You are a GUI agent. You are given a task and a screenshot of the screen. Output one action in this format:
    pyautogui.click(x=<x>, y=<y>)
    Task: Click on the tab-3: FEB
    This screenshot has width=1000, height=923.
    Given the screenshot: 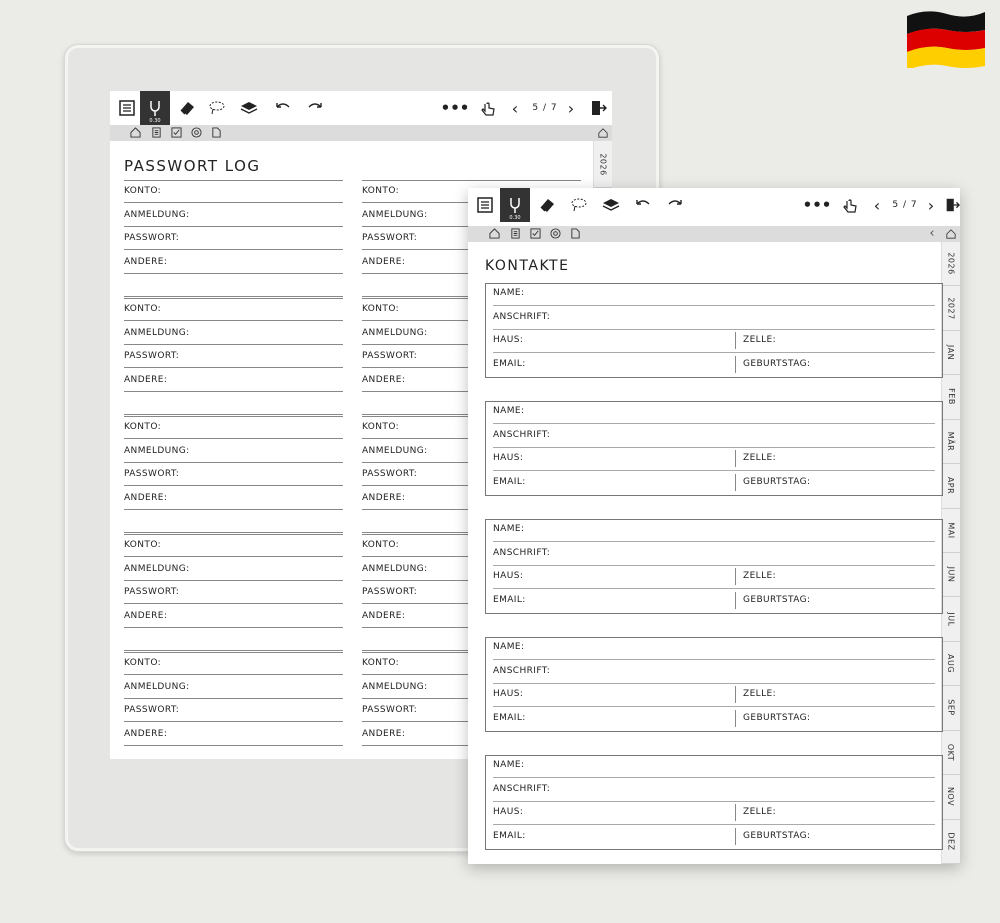 What is the action you would take?
    pyautogui.click(x=951, y=397)
    